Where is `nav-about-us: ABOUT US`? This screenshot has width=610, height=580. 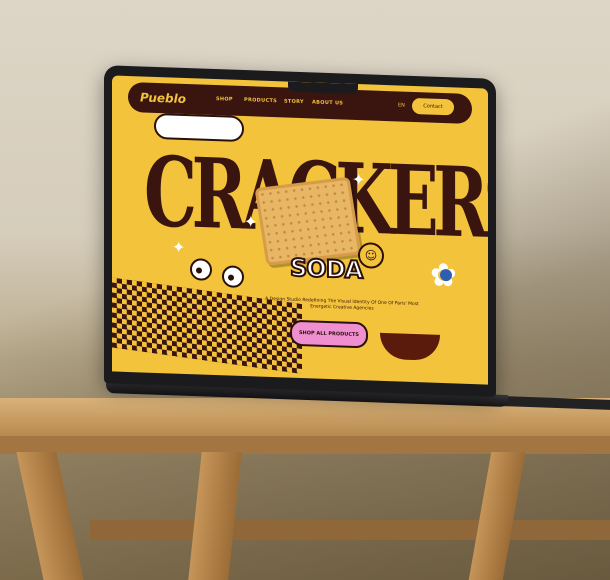
nav-about-us: ABOUT US is located at coordinates (327, 102).